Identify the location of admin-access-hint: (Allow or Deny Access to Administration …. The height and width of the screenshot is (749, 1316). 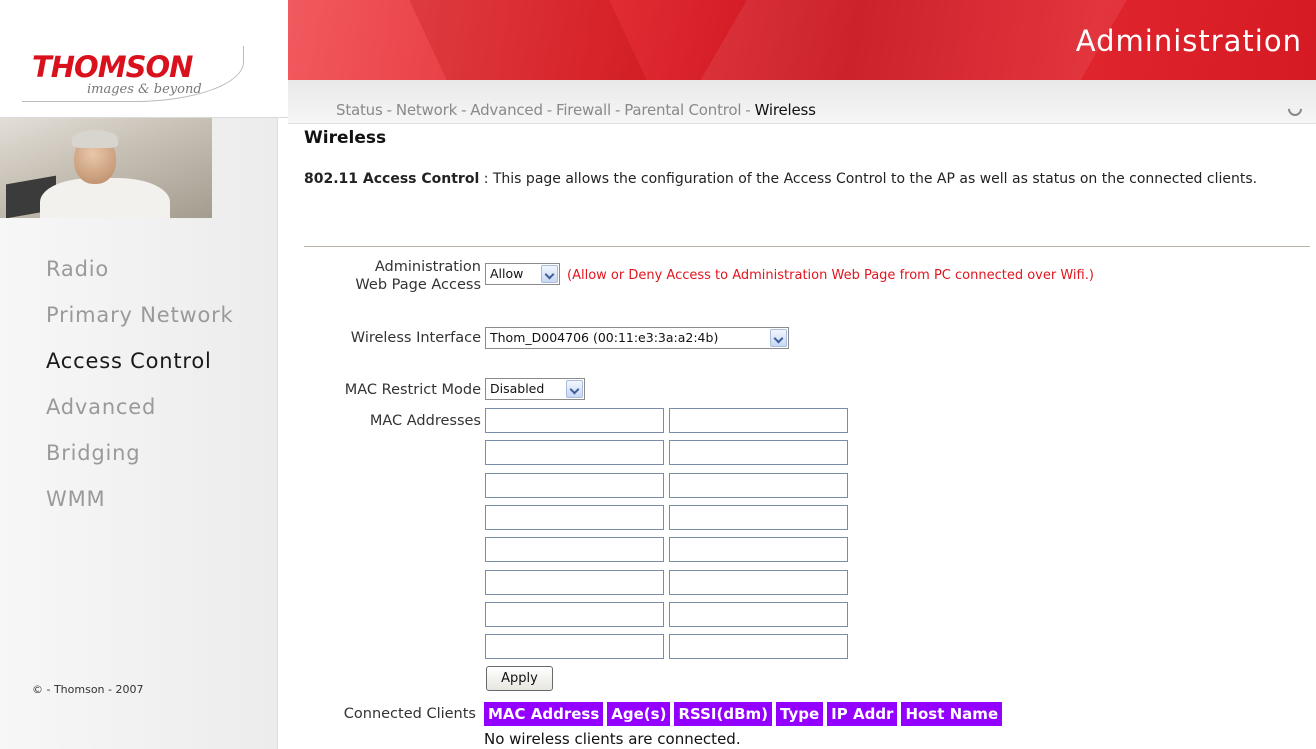
(830, 275).